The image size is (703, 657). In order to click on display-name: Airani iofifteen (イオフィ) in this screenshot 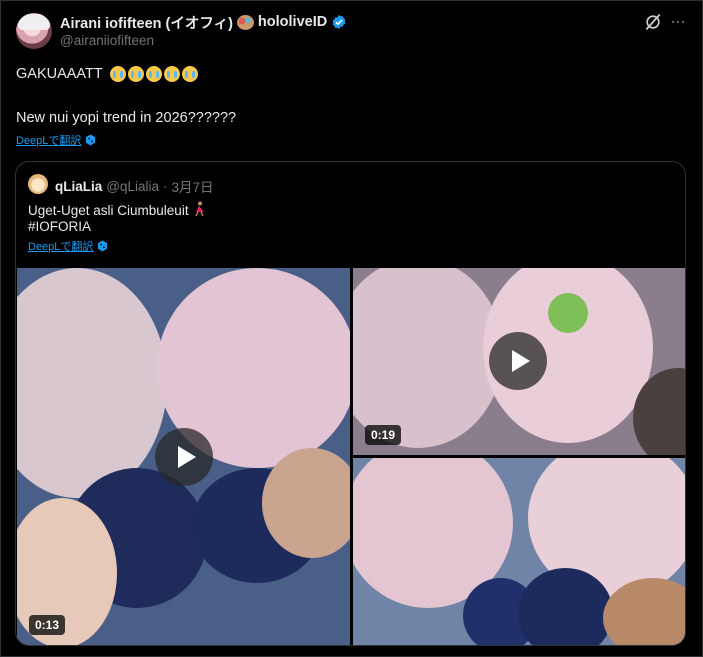, I will do `click(146, 22)`.